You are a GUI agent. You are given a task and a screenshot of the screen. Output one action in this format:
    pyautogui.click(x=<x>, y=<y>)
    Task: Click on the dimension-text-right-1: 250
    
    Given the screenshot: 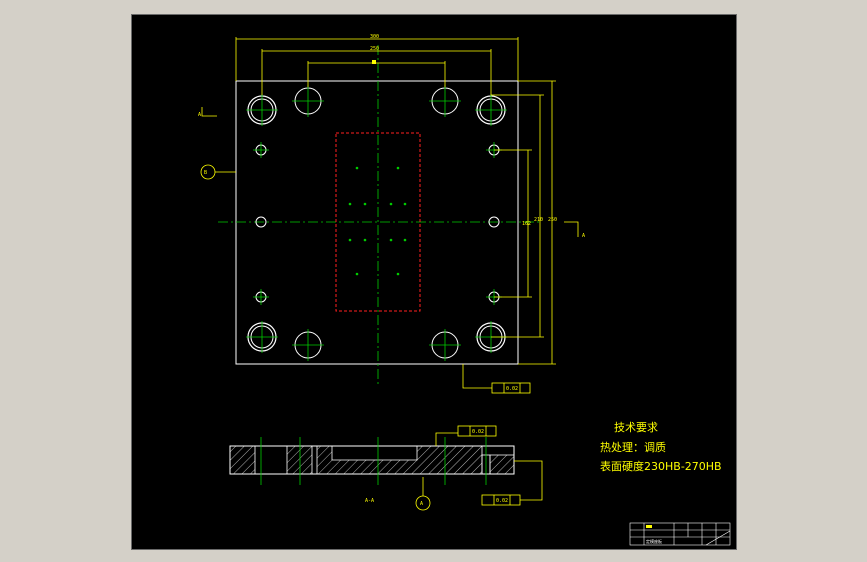 What is the action you would take?
    pyautogui.click(x=552, y=220)
    